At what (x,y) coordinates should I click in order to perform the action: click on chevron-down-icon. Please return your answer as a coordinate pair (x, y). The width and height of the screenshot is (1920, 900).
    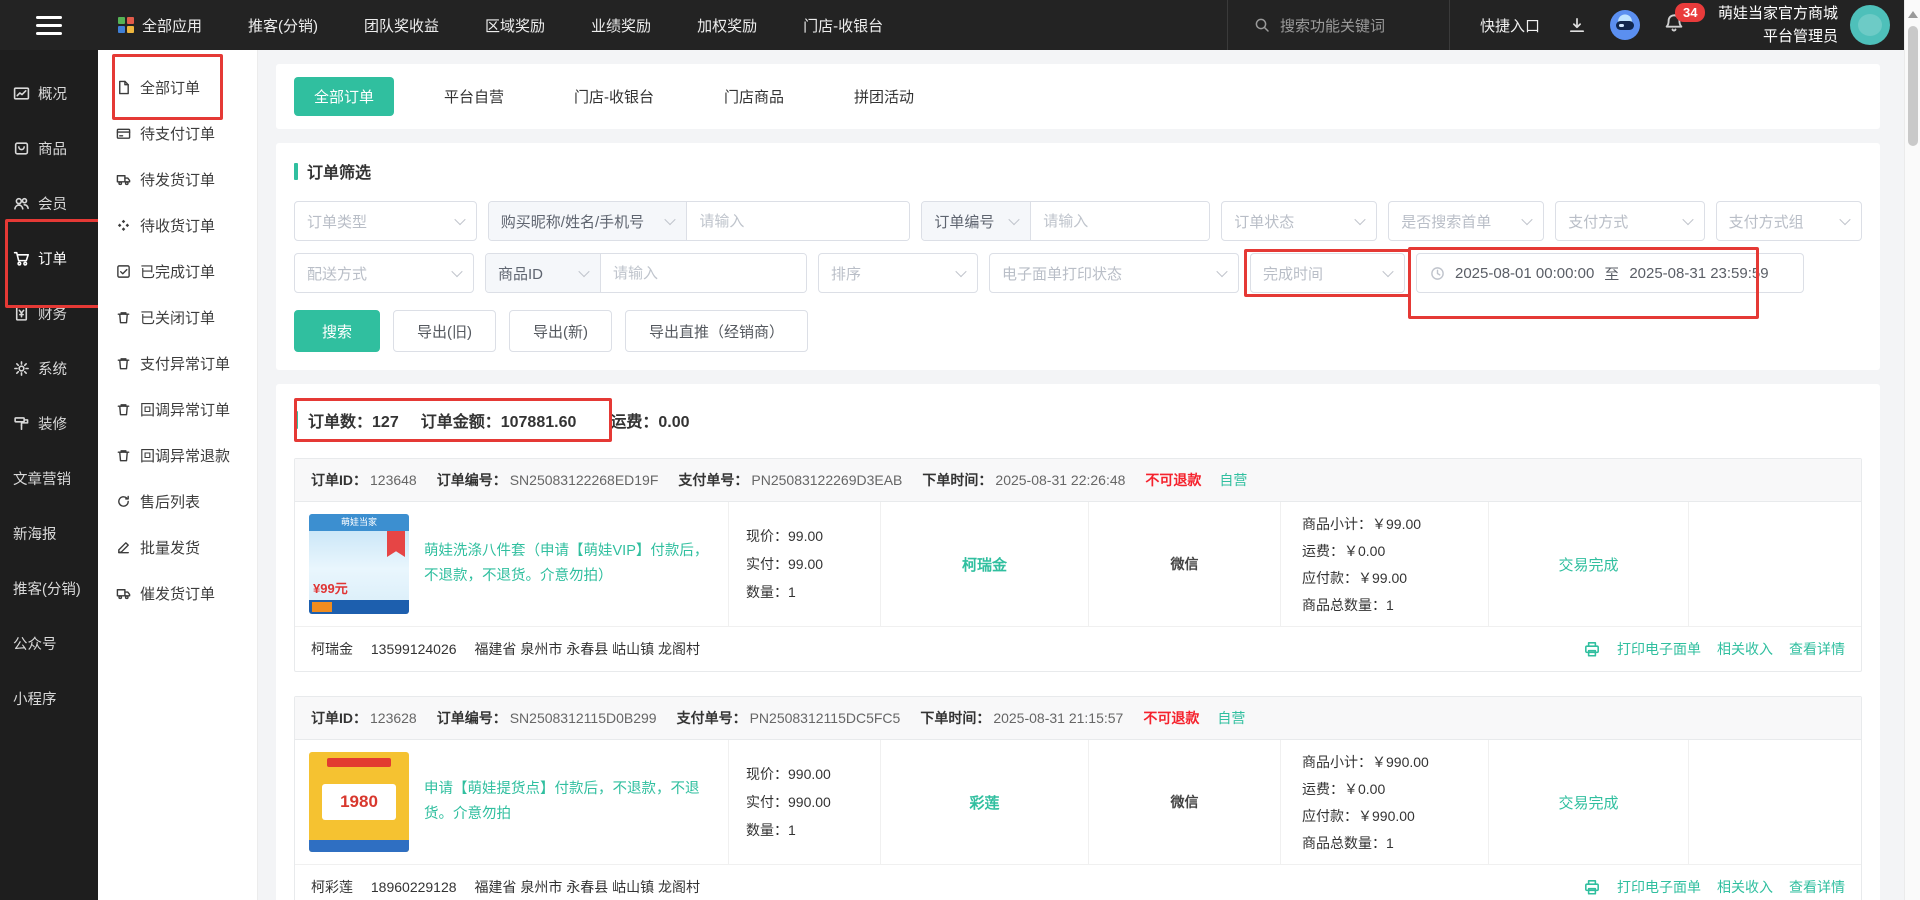
    Looking at the image, I should click on (1845, 219).